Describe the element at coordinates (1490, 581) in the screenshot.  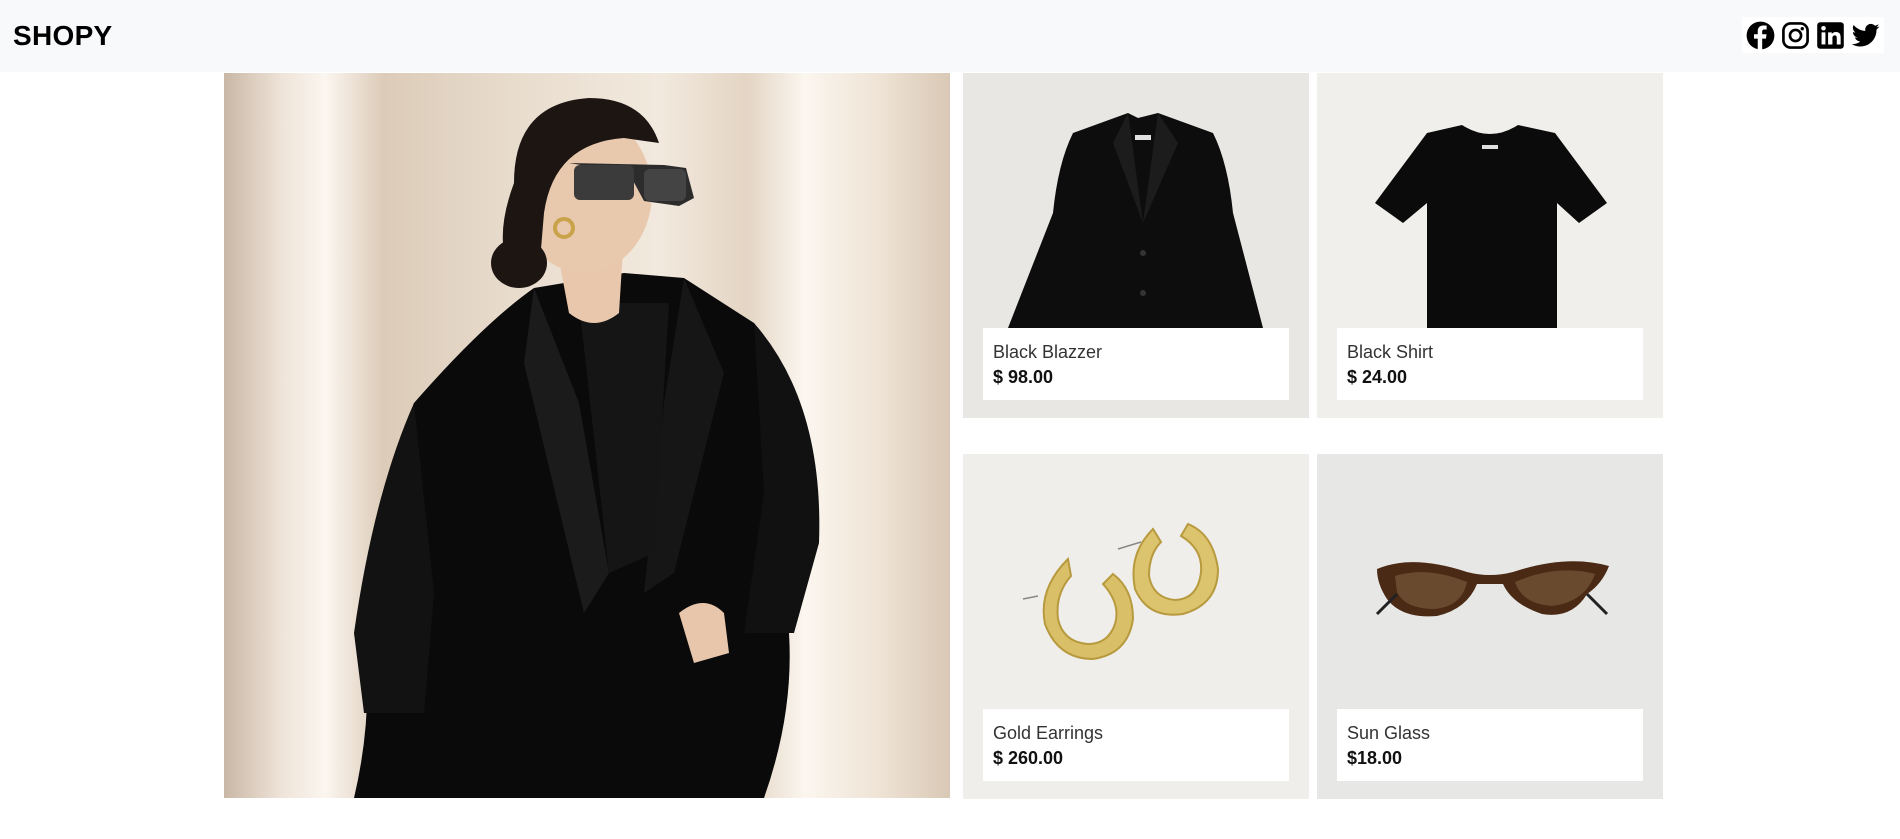
I see `cat-eye-sunglasses-image` at that location.